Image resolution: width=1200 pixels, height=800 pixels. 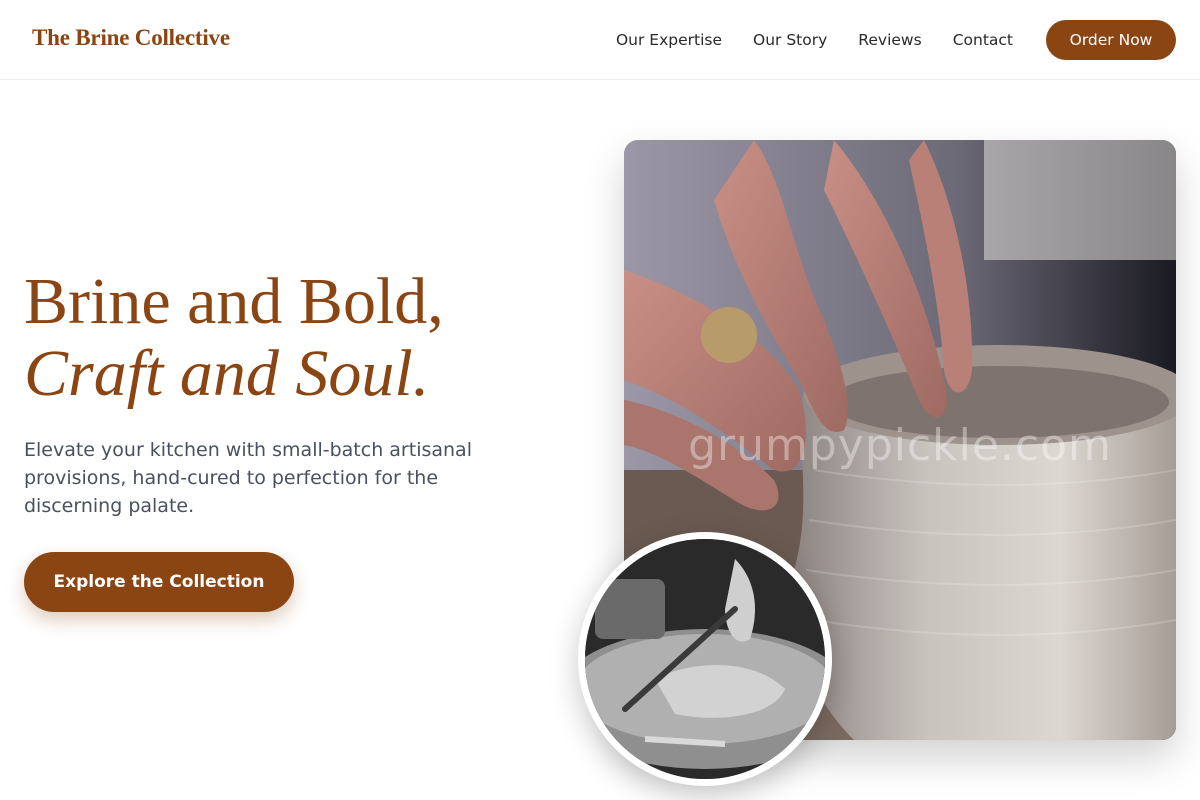 What do you see at coordinates (983, 40) in the screenshot?
I see `nav-link-contact: Contact` at bounding box center [983, 40].